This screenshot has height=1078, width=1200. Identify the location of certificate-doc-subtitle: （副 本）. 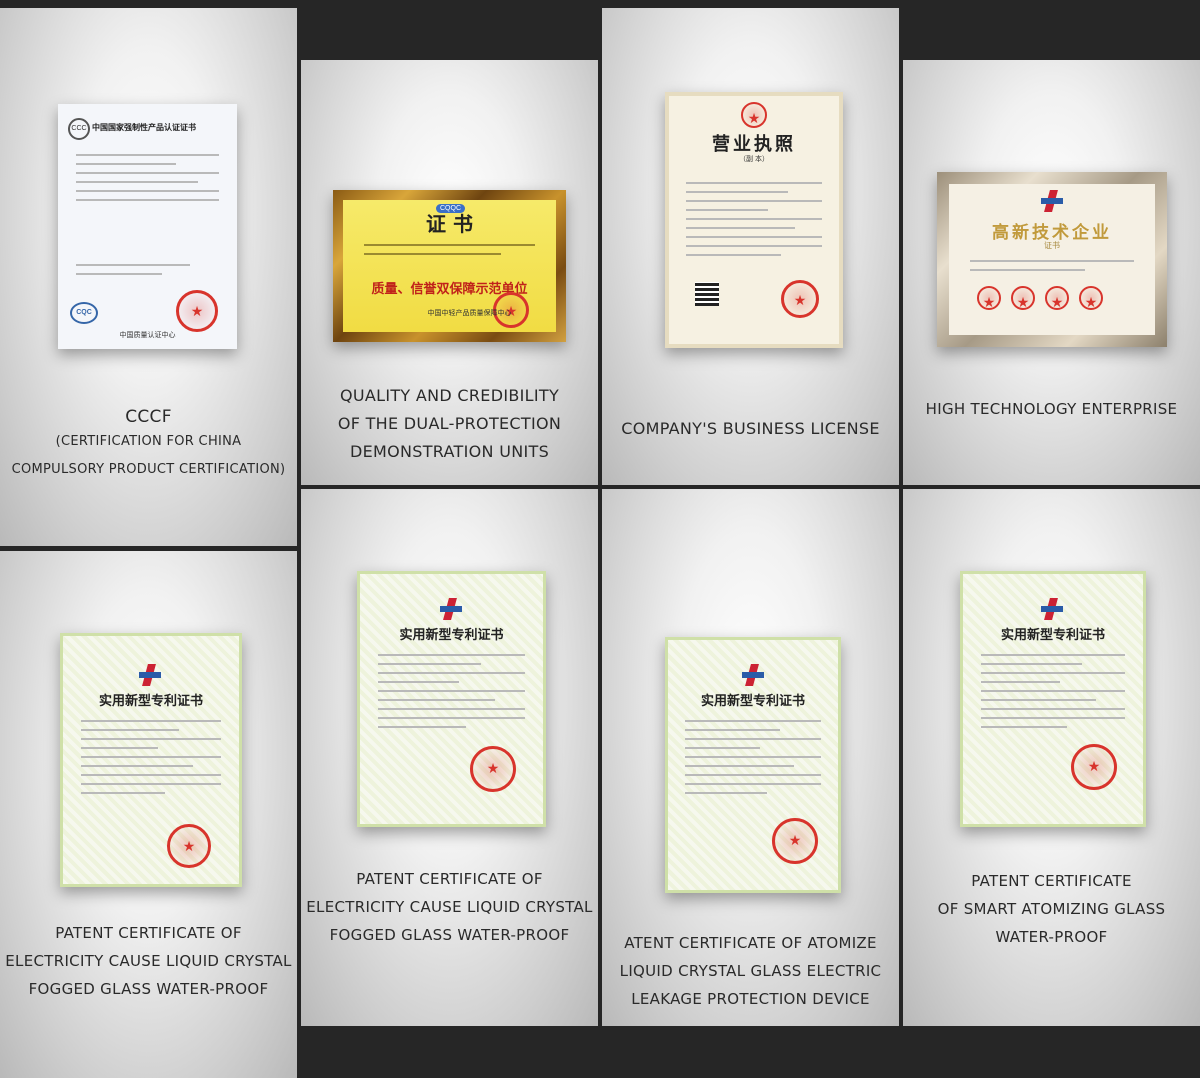
(754, 159).